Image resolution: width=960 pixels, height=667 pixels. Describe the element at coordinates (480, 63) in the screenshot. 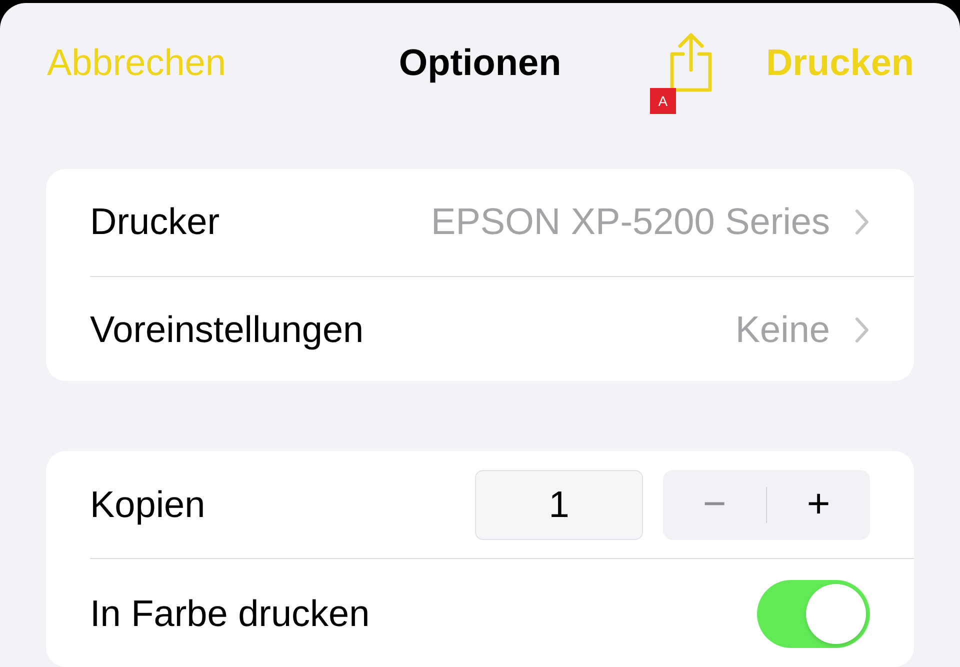

I see `sheet-title: Optionen` at that location.